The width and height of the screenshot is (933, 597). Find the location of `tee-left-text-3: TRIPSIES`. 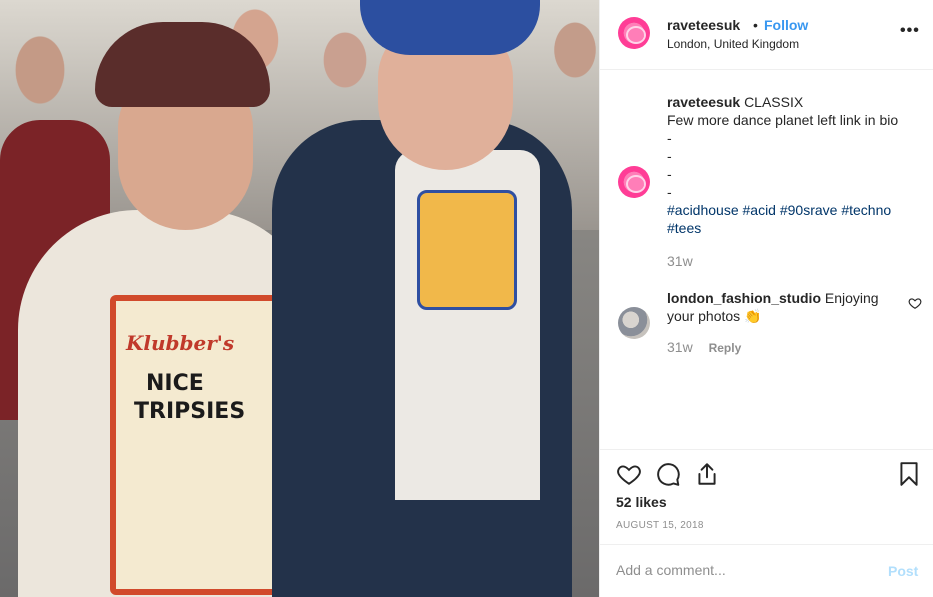

tee-left-text-3: TRIPSIES is located at coordinates (190, 411).